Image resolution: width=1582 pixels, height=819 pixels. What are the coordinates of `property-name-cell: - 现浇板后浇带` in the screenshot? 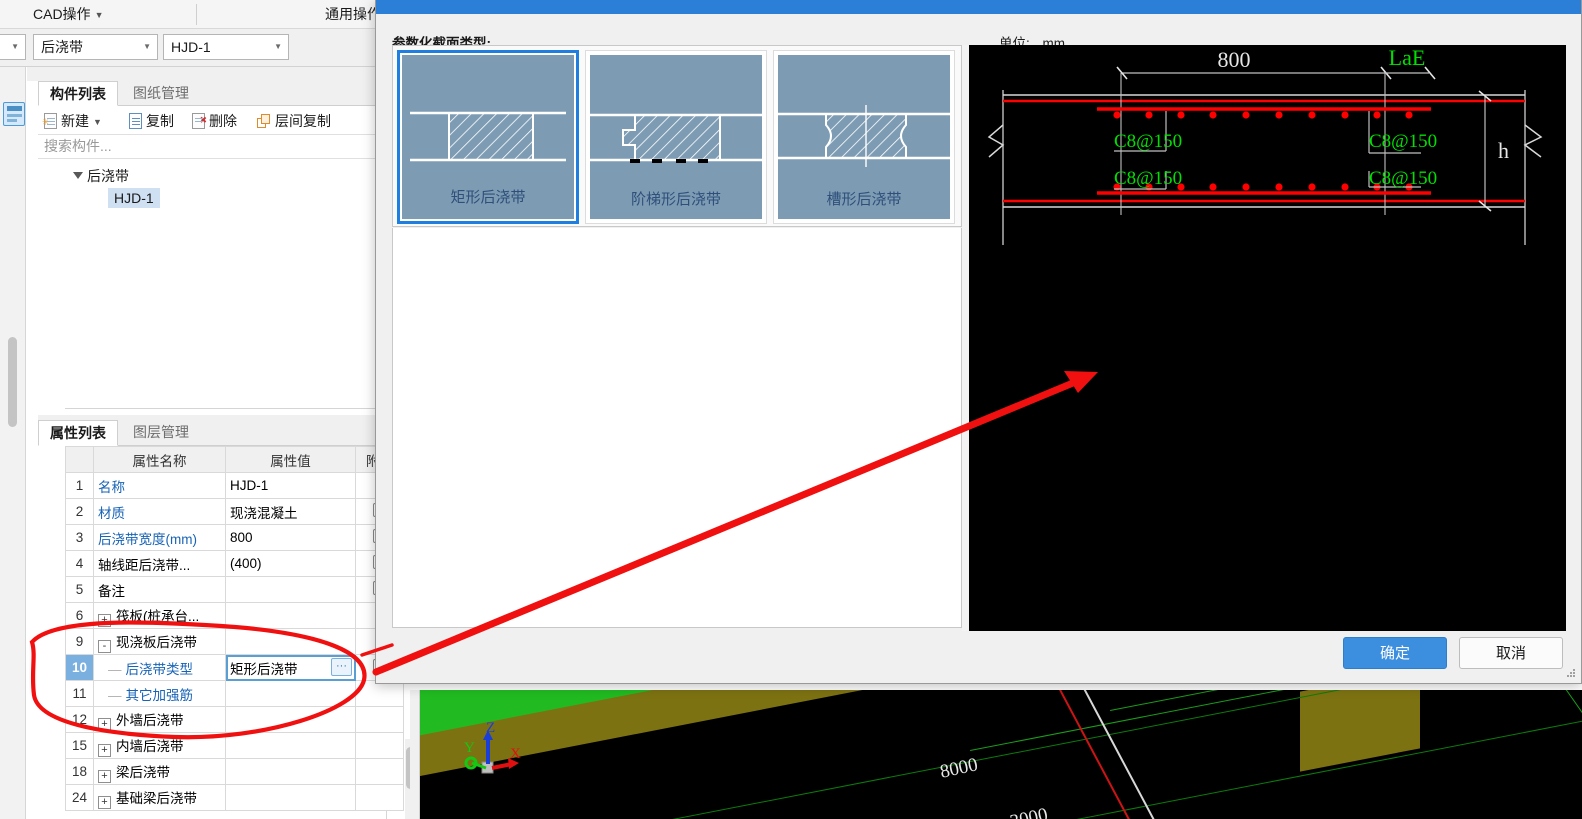 It's located at (159, 641).